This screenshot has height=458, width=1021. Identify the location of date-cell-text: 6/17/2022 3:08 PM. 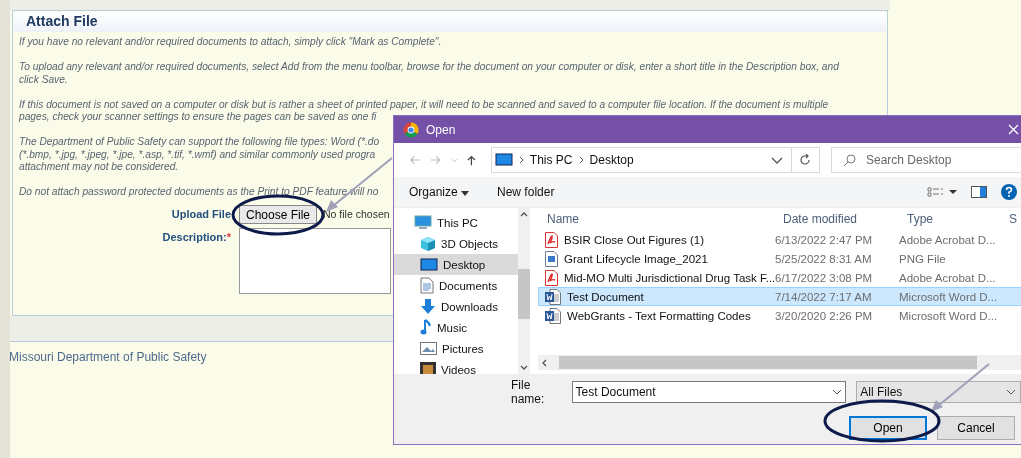
(824, 277).